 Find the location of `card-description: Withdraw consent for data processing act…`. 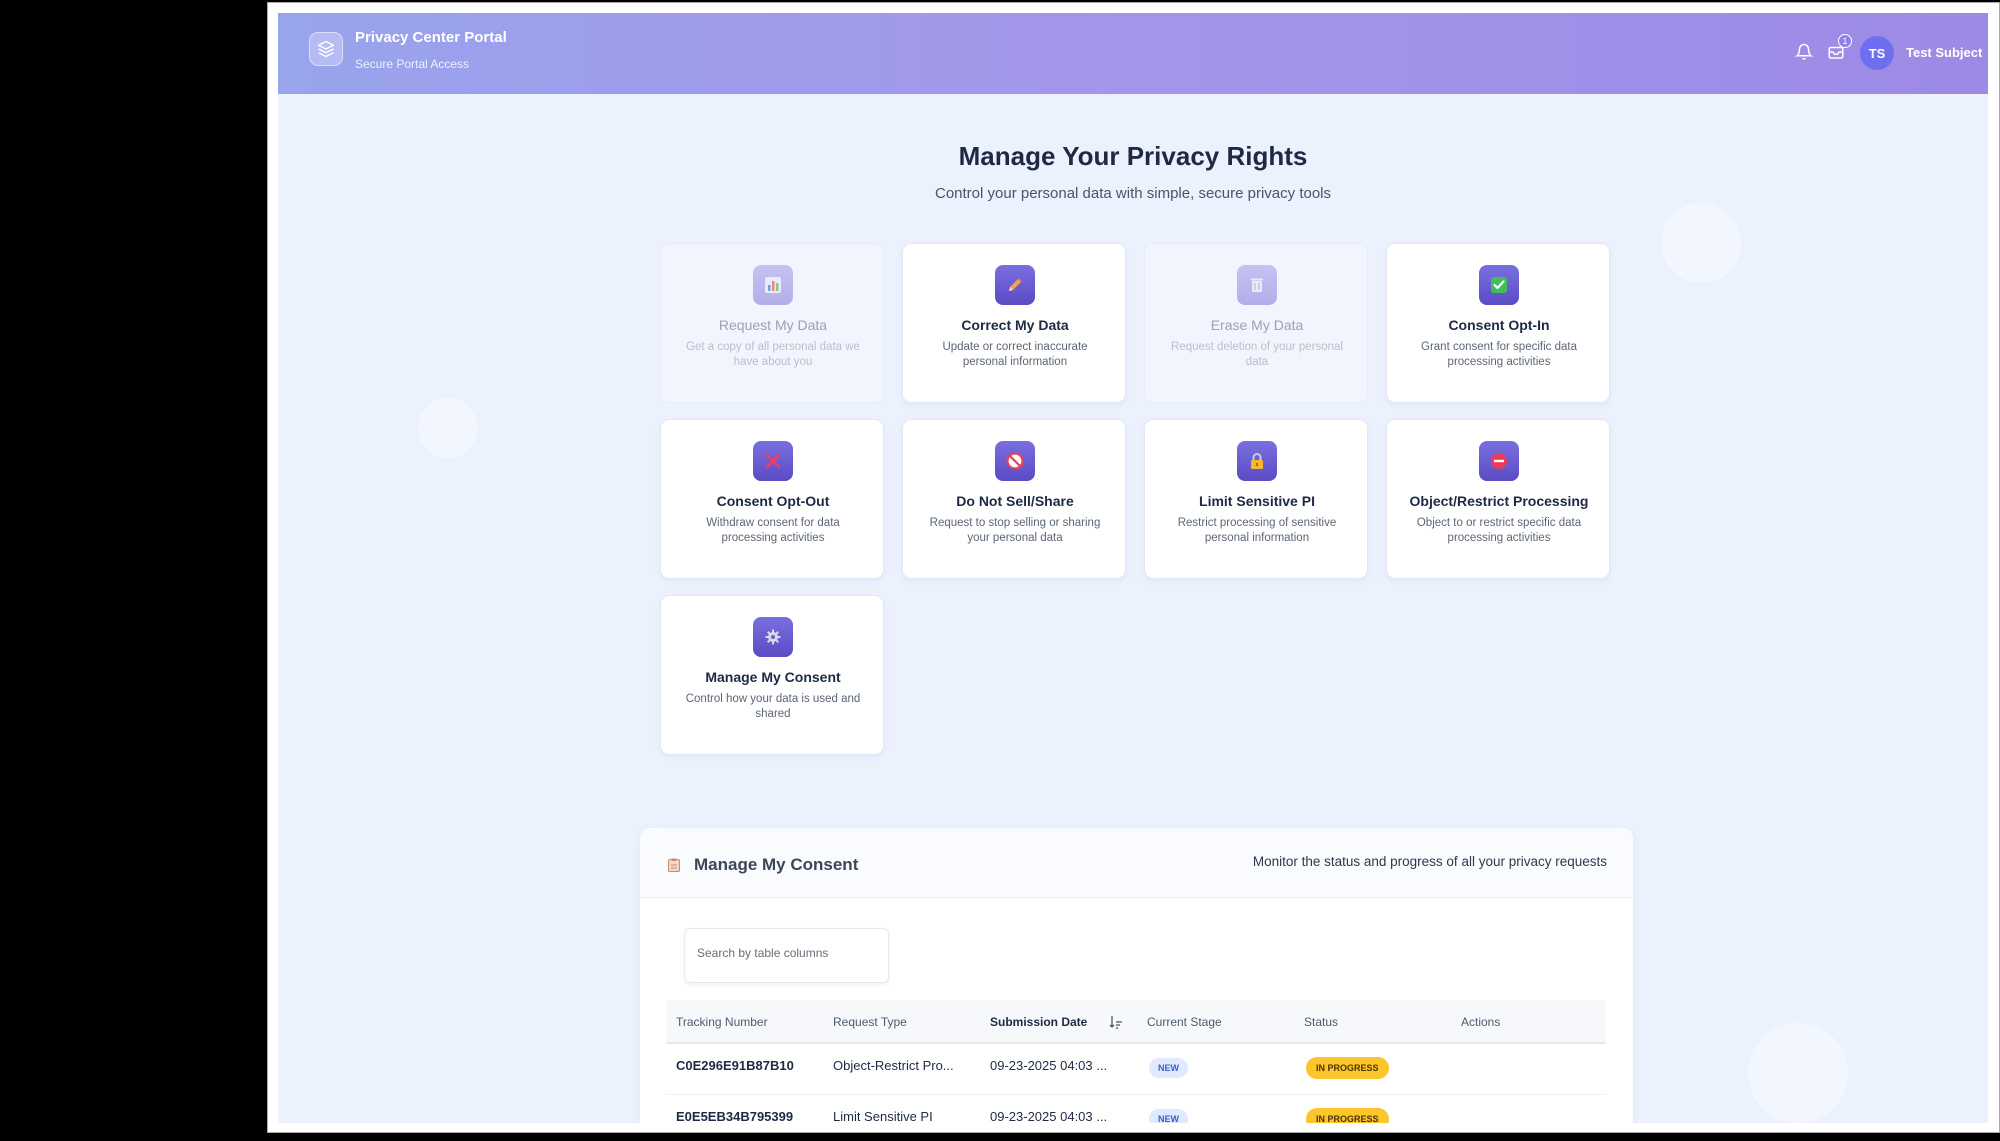

card-description: Withdraw consent for data processing act… is located at coordinates (773, 530).